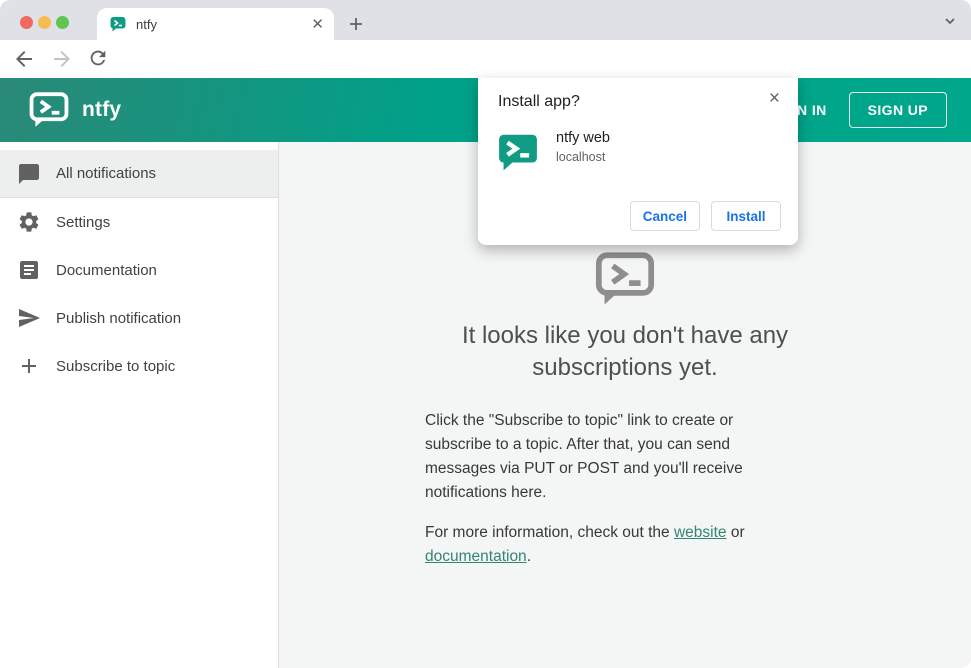 Image resolution: width=971 pixels, height=668 pixels. Describe the element at coordinates (485, 77) in the screenshot. I see `browser-toolbar: localhost` at that location.